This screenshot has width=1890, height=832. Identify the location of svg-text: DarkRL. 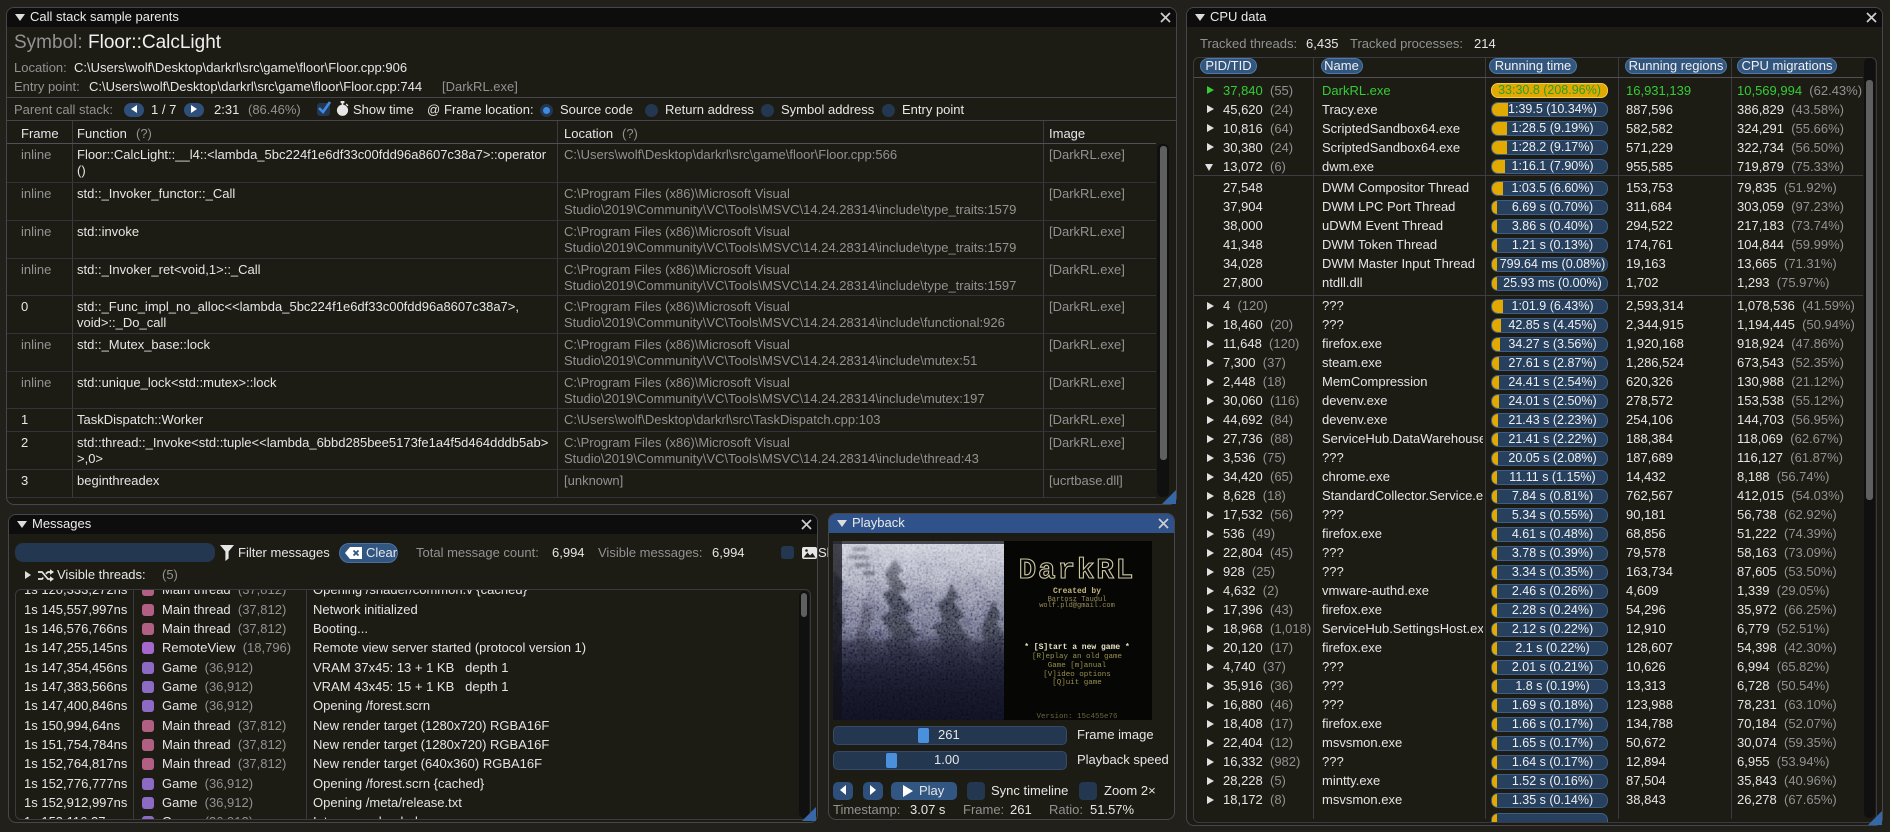
(1077, 570).